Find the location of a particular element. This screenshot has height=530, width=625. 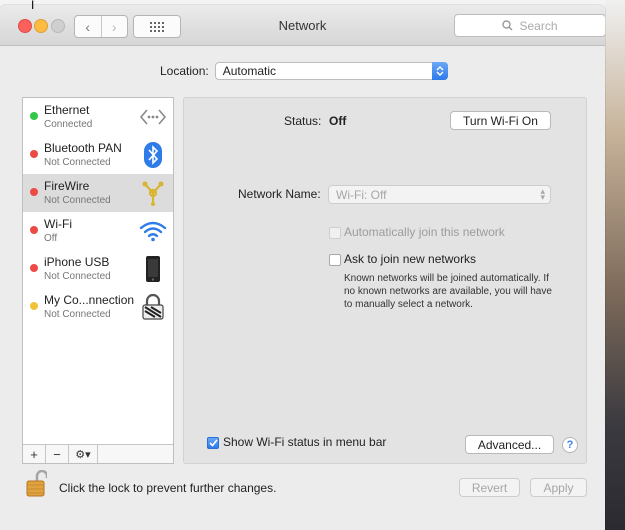

network-name-value: Wi-Fi: Off is located at coordinates (361, 194).